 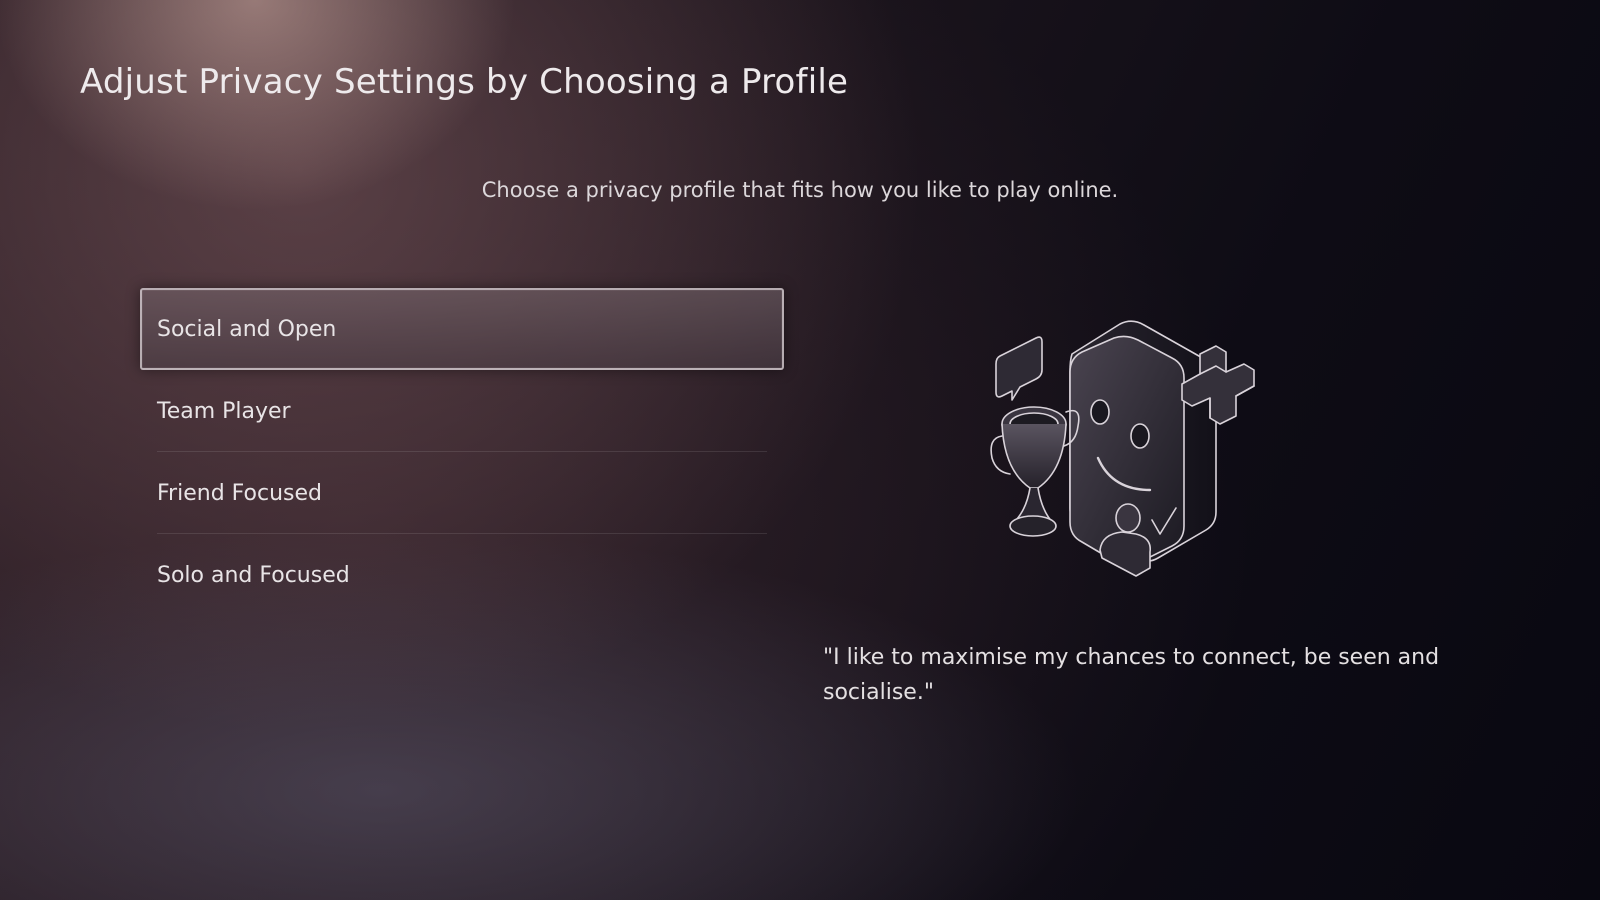 What do you see at coordinates (462, 329) in the screenshot?
I see `profile-option-social-and-open: Social and Open` at bounding box center [462, 329].